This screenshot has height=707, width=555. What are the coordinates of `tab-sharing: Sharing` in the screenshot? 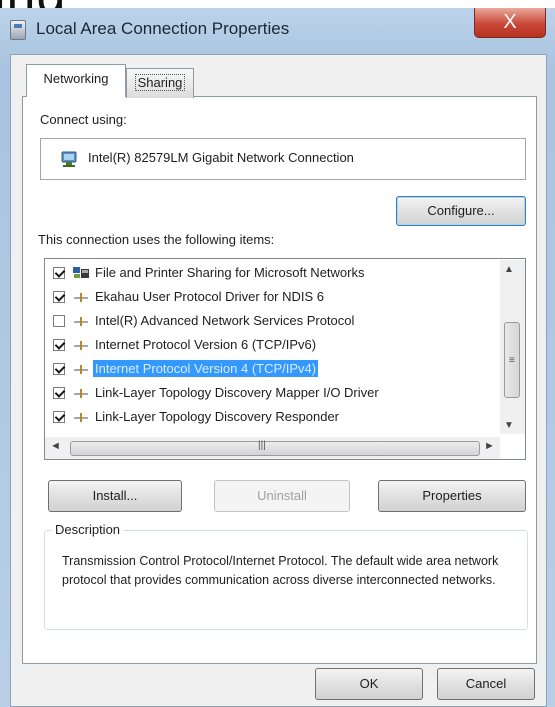 It's located at (160, 83).